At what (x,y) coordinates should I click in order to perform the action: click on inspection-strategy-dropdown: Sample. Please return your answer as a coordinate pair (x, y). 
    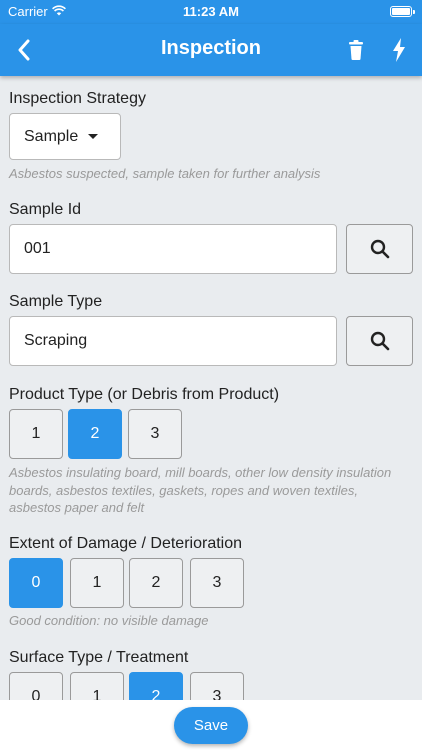
    Looking at the image, I should click on (65, 136).